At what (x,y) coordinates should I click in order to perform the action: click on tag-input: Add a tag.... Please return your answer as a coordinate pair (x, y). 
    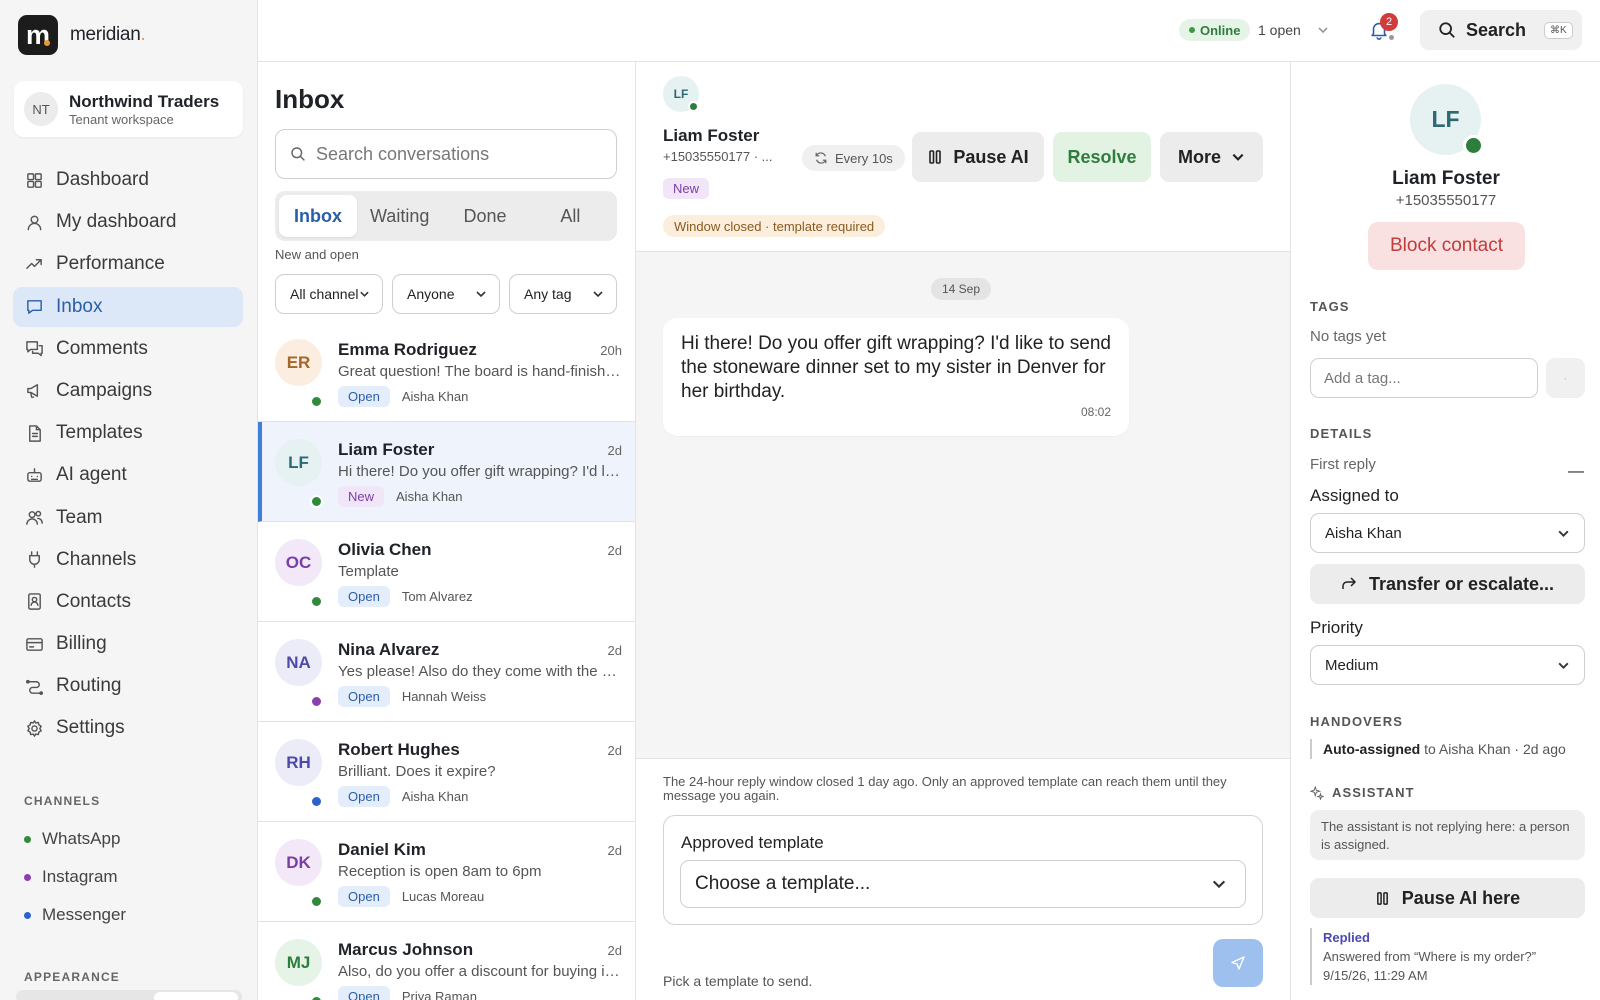
    Looking at the image, I should click on (1424, 378).